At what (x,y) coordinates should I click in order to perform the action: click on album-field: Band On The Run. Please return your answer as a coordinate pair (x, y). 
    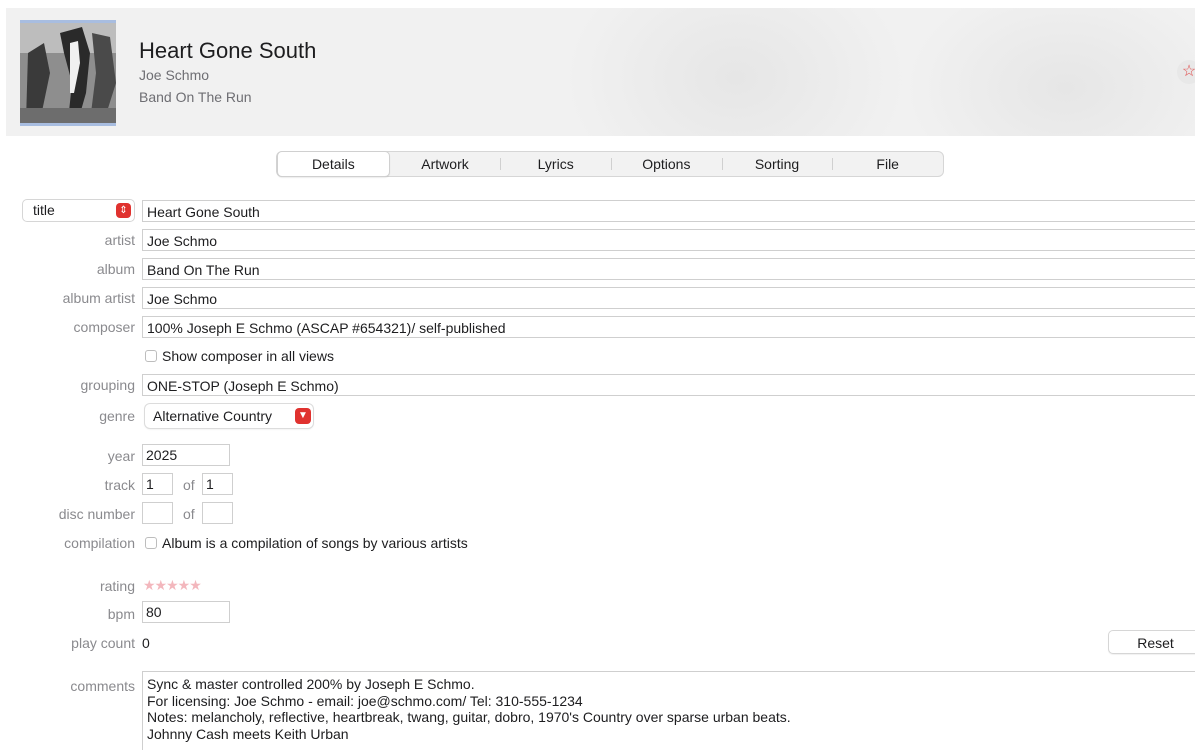
    Looking at the image, I should click on (668, 269).